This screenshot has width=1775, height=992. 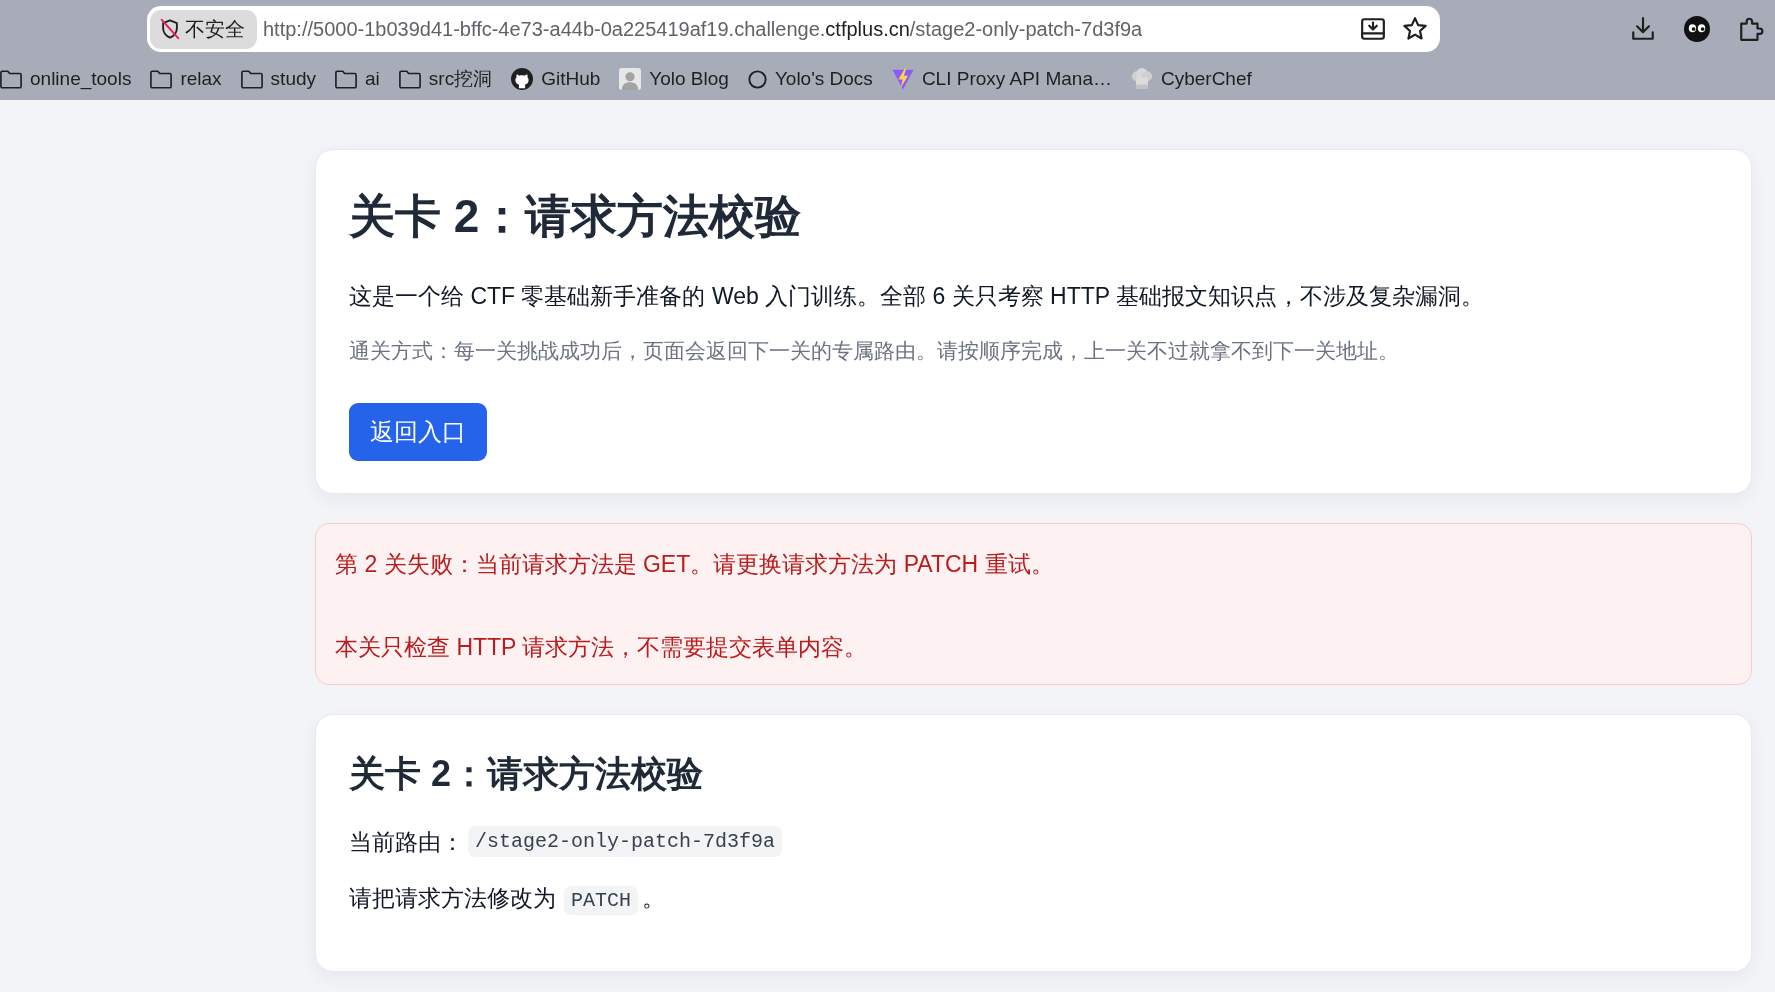 I want to click on bookmark-item: CyberChef, so click(x=1191, y=79).